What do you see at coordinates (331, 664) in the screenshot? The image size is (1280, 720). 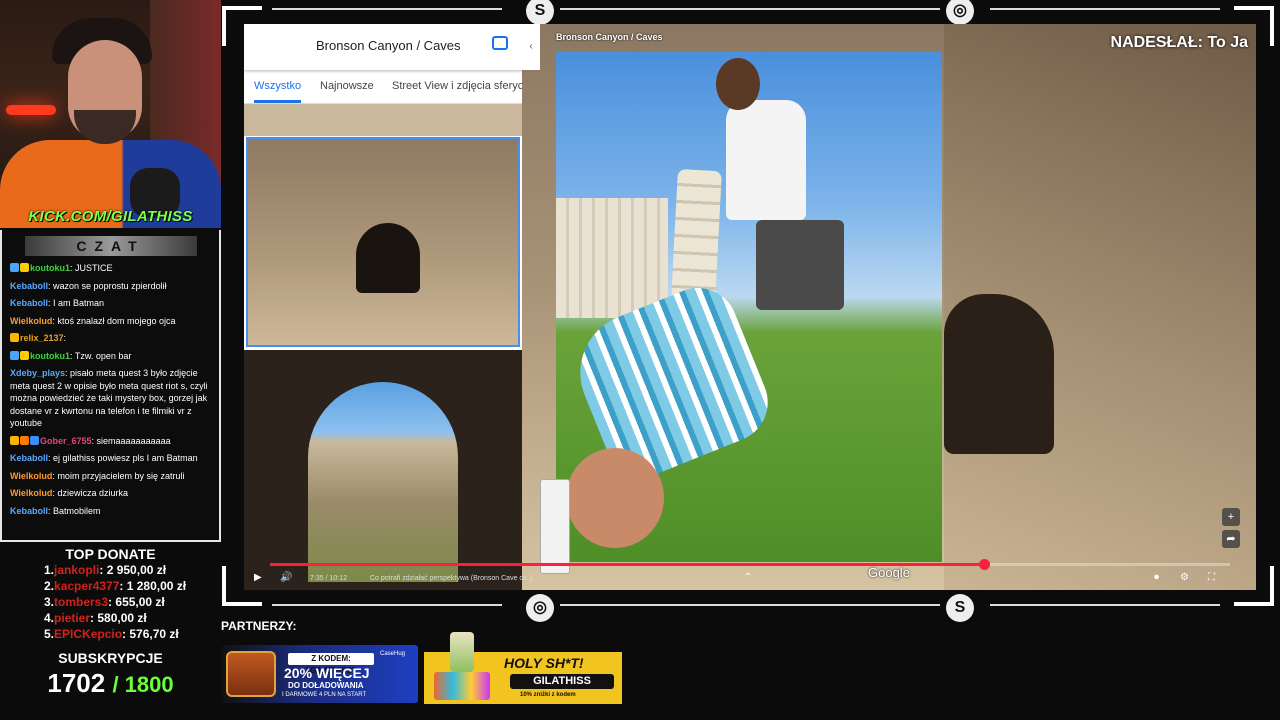 I see `ad1-code: Z KODEM: "GILATHISS"` at bounding box center [331, 664].